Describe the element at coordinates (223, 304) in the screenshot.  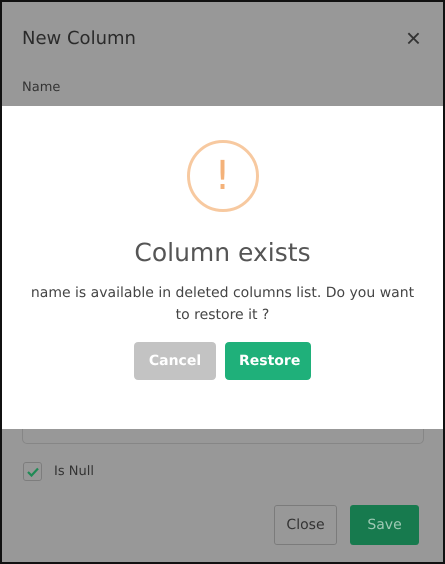
I see `alert-message: name is available in deleted columns list. Do you want to restore it ?` at that location.